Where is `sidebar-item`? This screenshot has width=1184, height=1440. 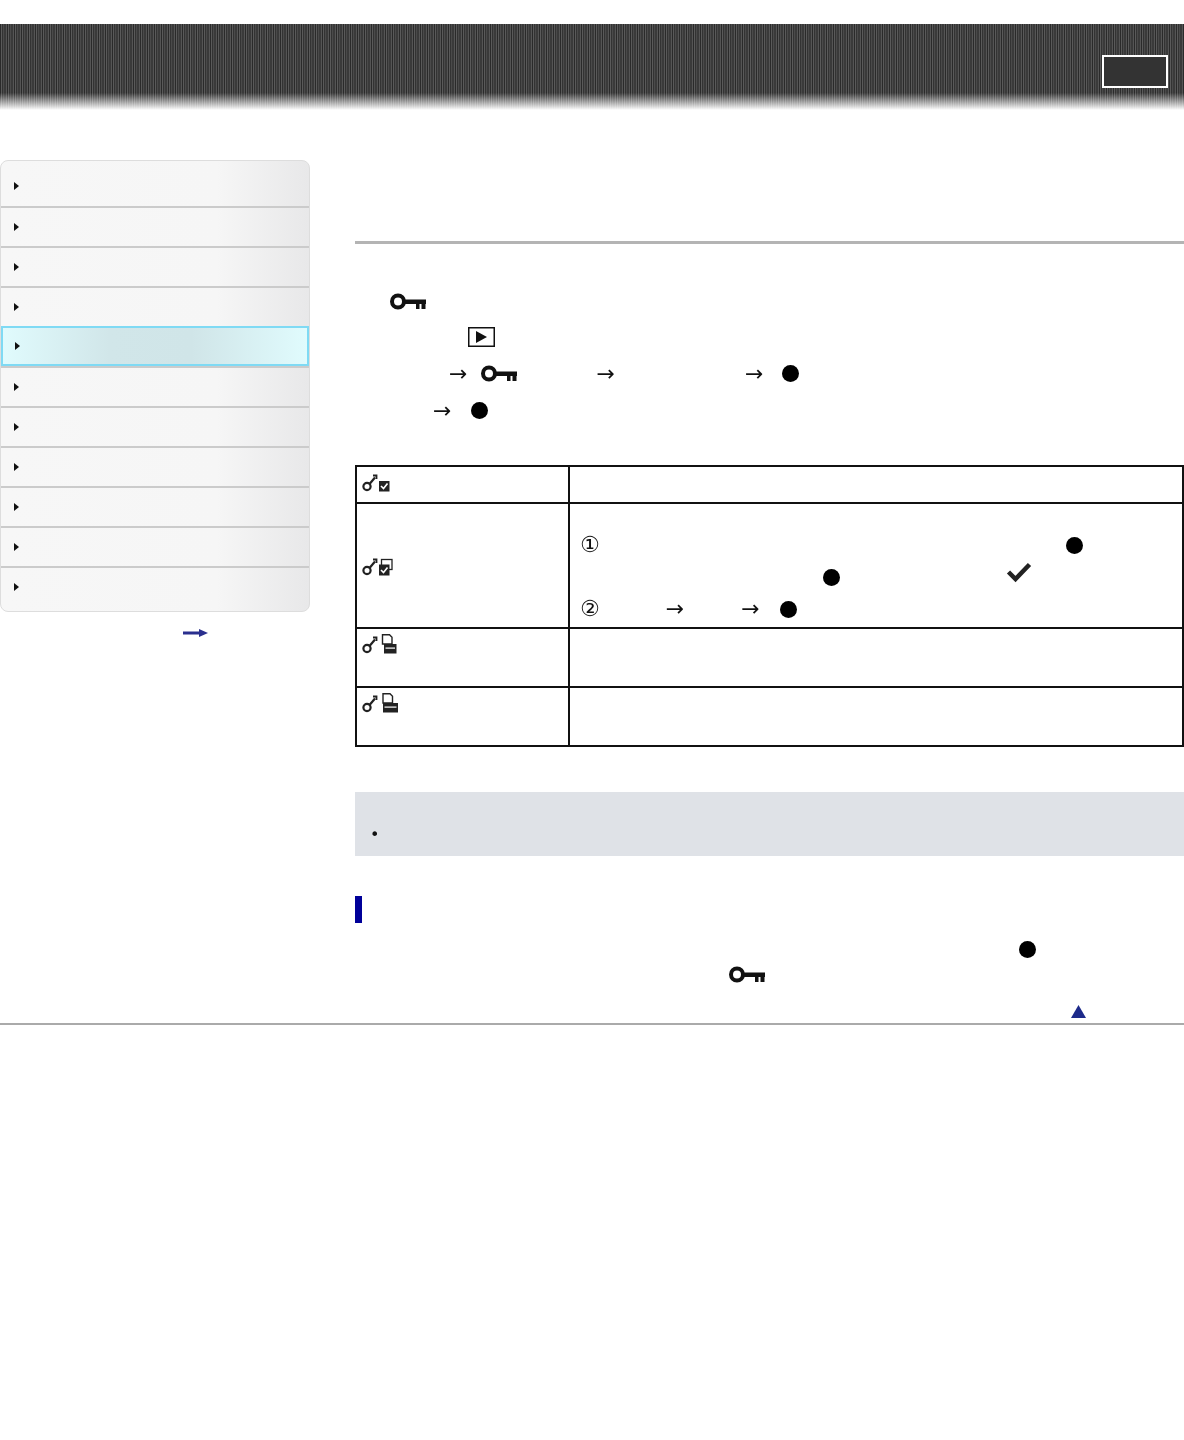
sidebar-item is located at coordinates (155, 346).